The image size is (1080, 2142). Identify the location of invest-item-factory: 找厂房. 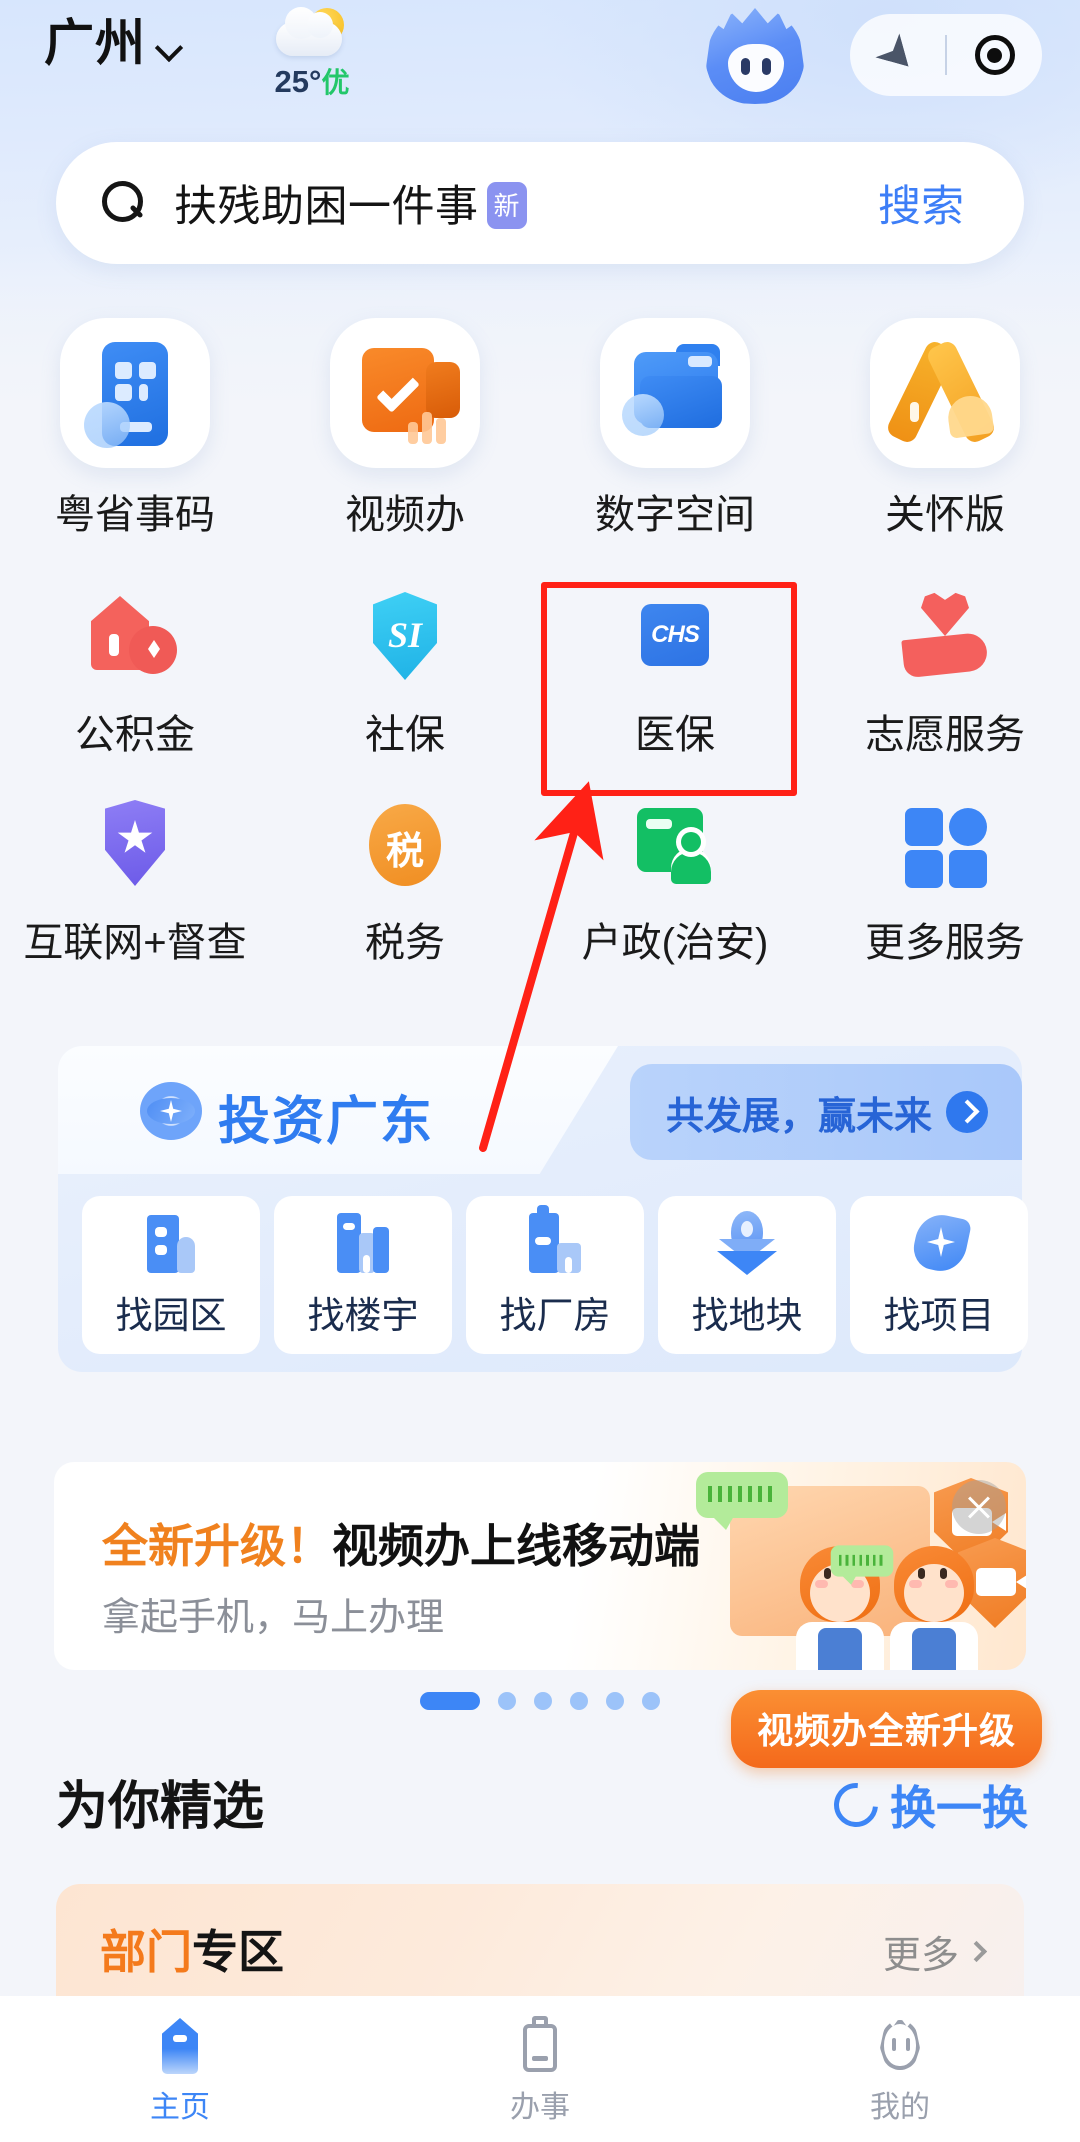
(555, 1275).